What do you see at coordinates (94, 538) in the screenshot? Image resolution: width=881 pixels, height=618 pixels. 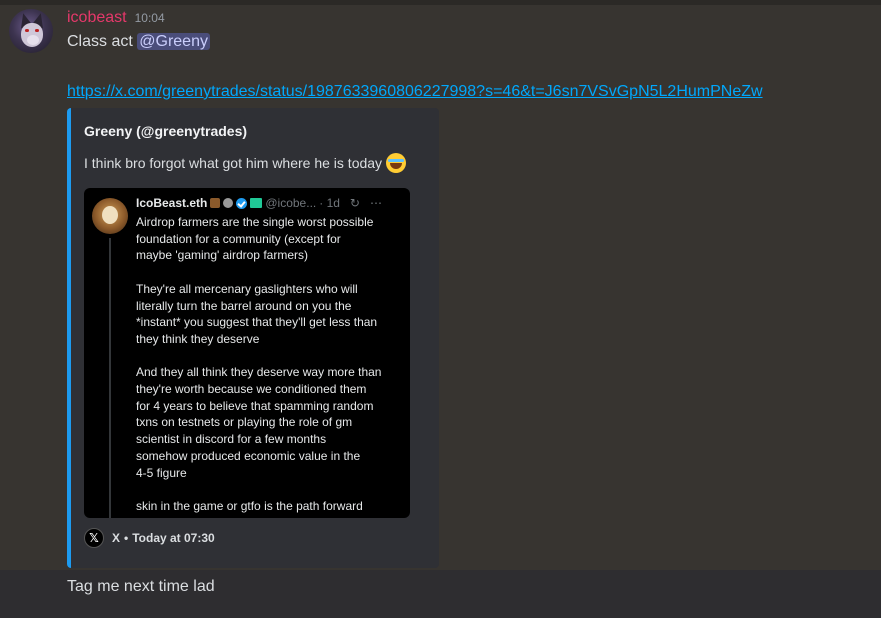 I see `x-icon: 𝕏` at bounding box center [94, 538].